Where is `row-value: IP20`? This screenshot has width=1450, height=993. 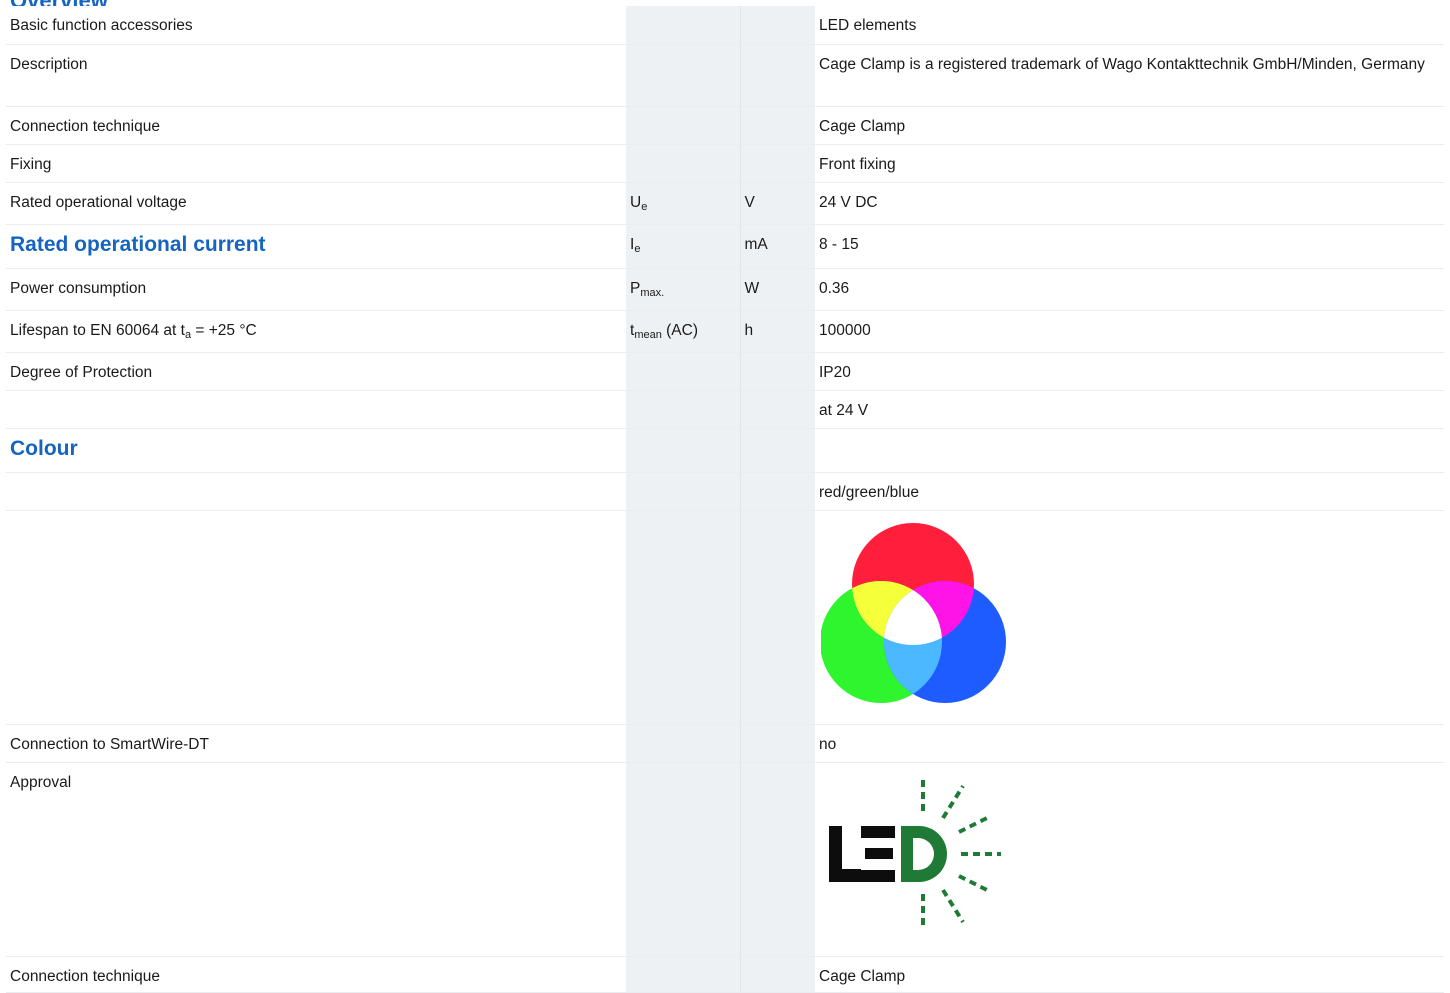 row-value: IP20 is located at coordinates (1129, 371).